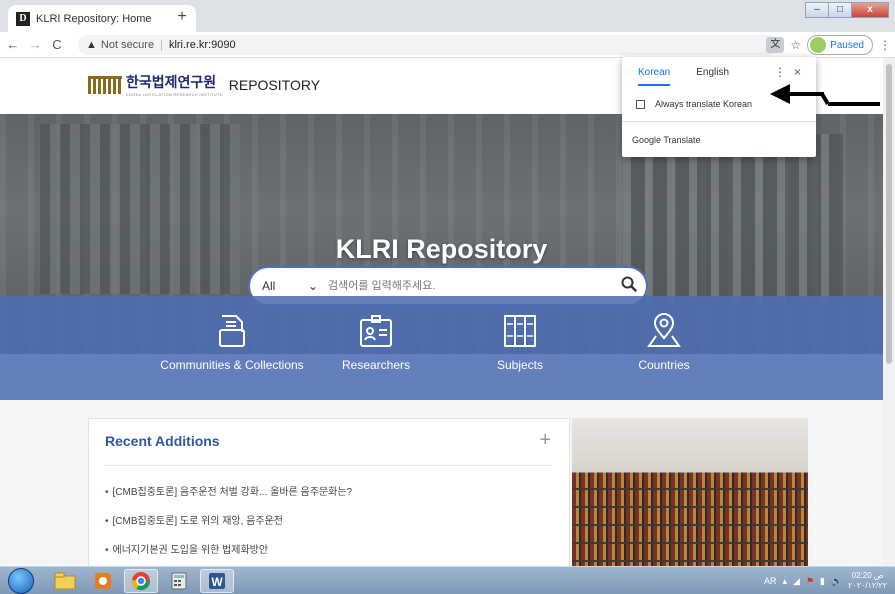  I want to click on browser-menu-icon: ⋮, so click(885, 45).